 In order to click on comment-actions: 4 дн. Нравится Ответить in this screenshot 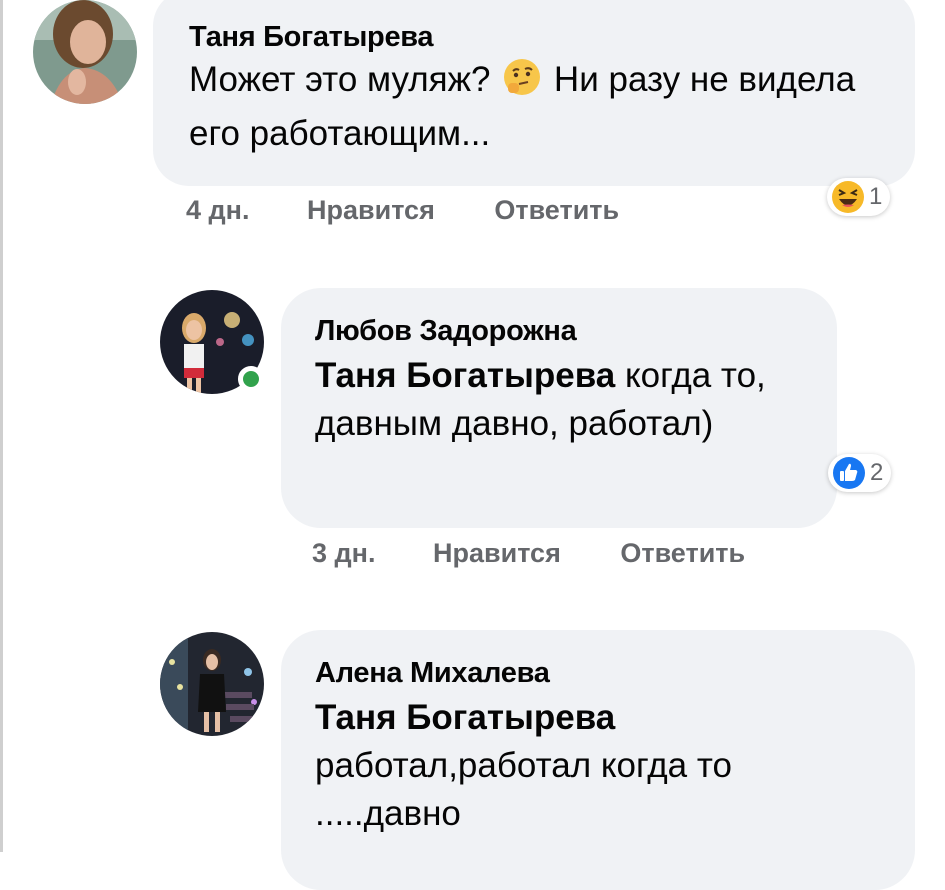, I will do `click(402, 210)`.